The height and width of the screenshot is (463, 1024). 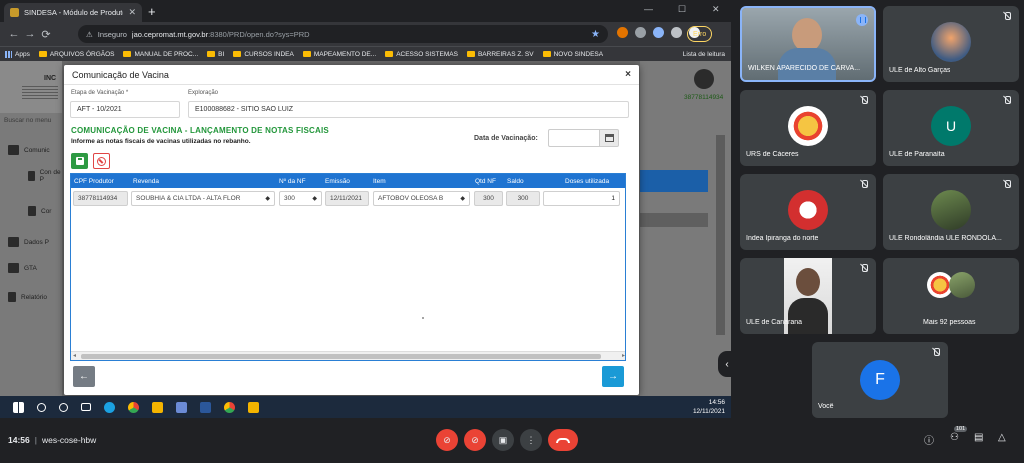 I want to click on bookmark-folder: BI, so click(x=215, y=54).